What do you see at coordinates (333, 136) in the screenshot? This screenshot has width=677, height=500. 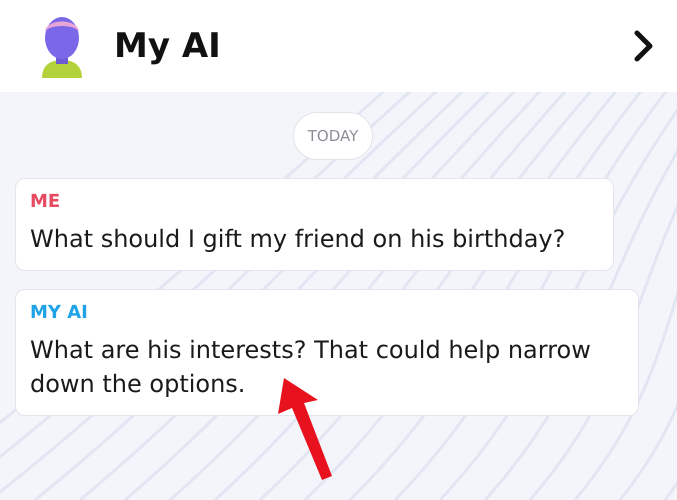 I see `date-divider: TODAY` at bounding box center [333, 136].